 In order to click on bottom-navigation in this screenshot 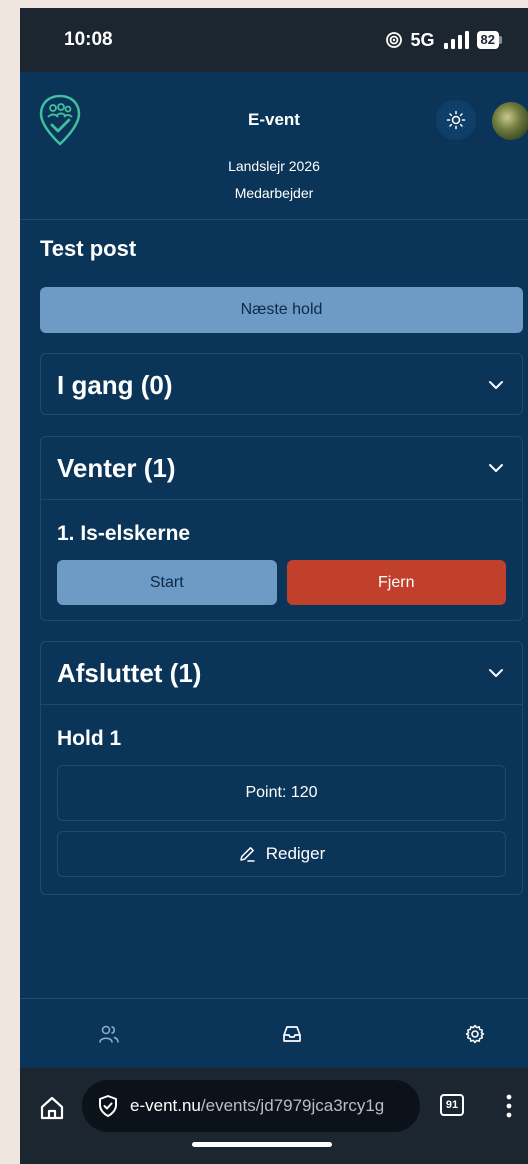, I will do `click(274, 1033)`.